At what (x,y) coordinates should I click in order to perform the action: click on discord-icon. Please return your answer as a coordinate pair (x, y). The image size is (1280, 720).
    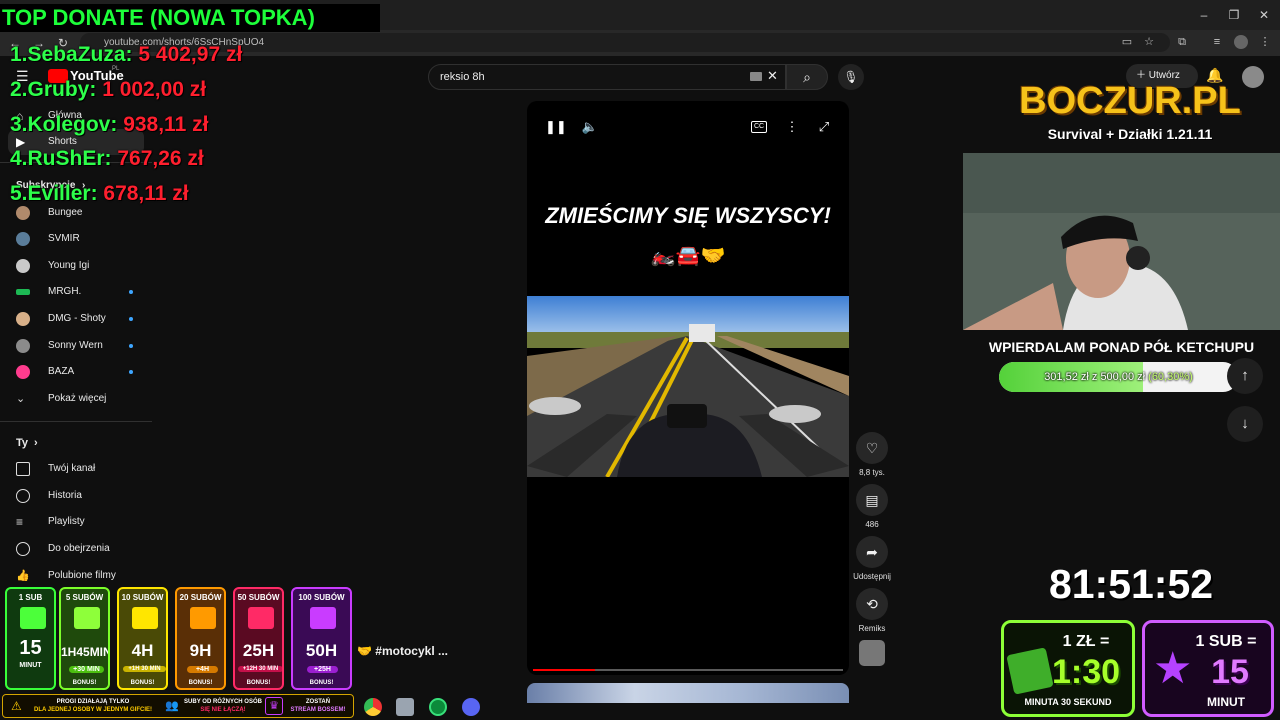
    Looking at the image, I should click on (471, 707).